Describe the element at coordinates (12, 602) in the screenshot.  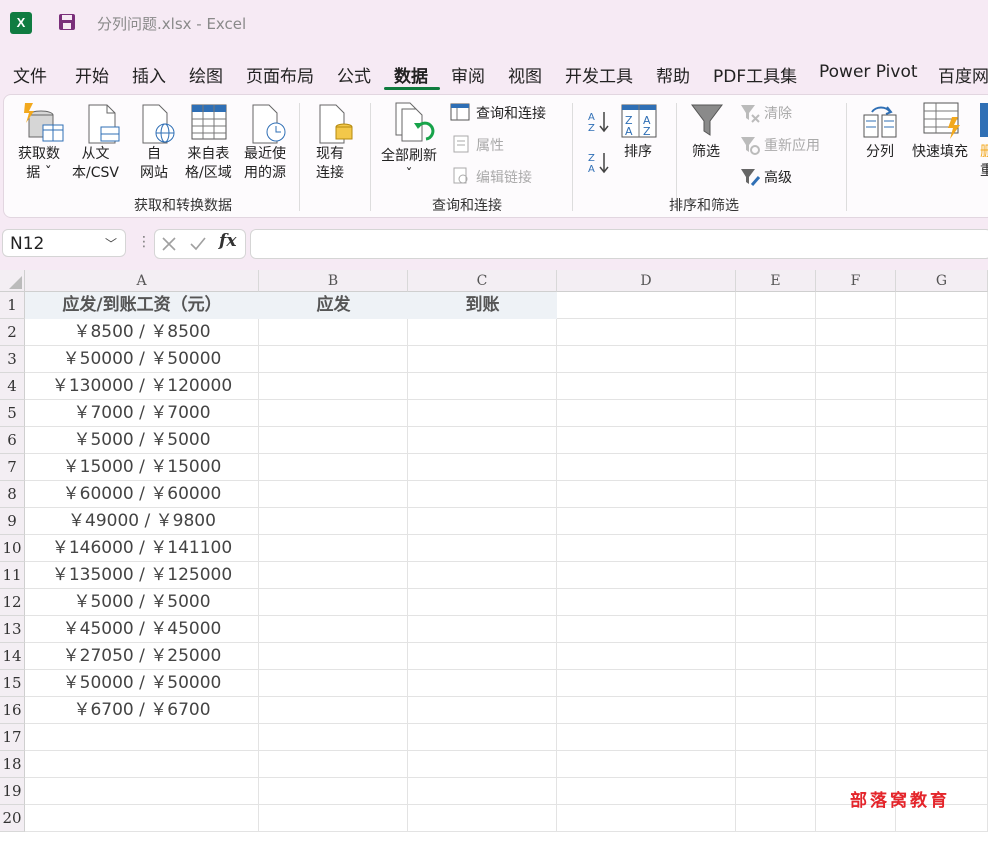
I see `row-header-12: 12` at that location.